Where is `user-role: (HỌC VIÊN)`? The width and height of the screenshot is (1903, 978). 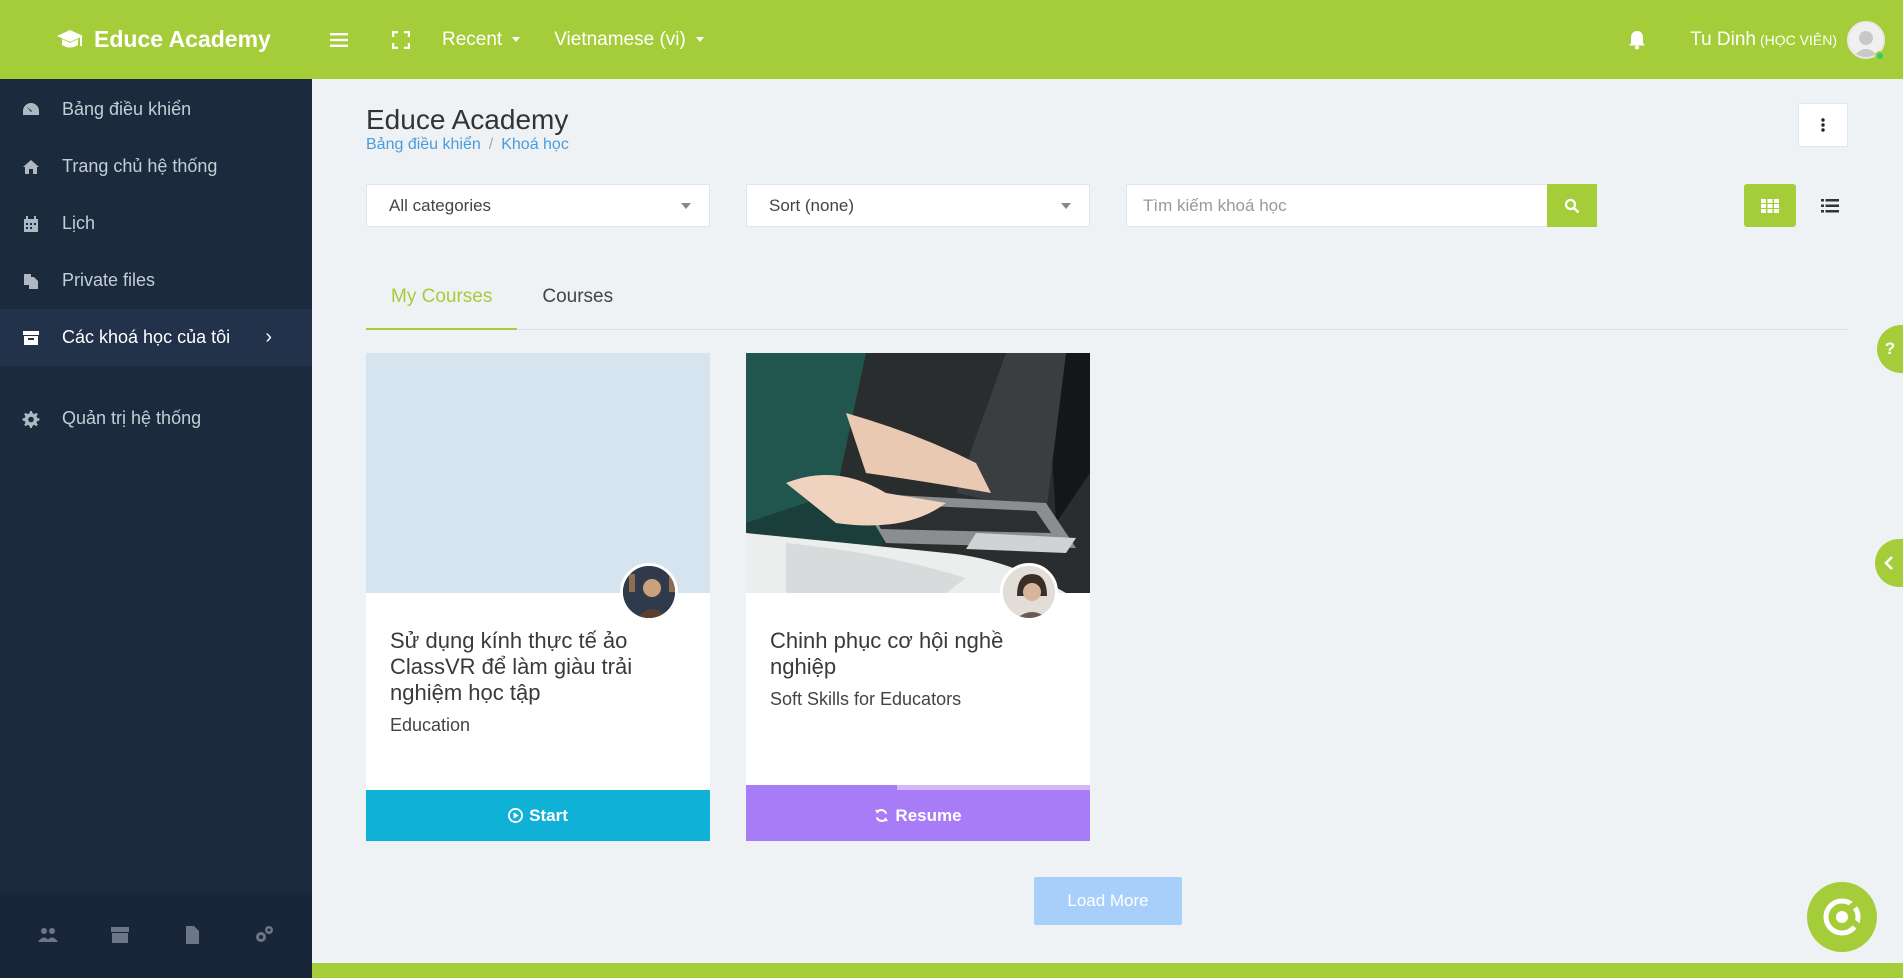
user-role: (HỌC VIÊN) is located at coordinates (1798, 39).